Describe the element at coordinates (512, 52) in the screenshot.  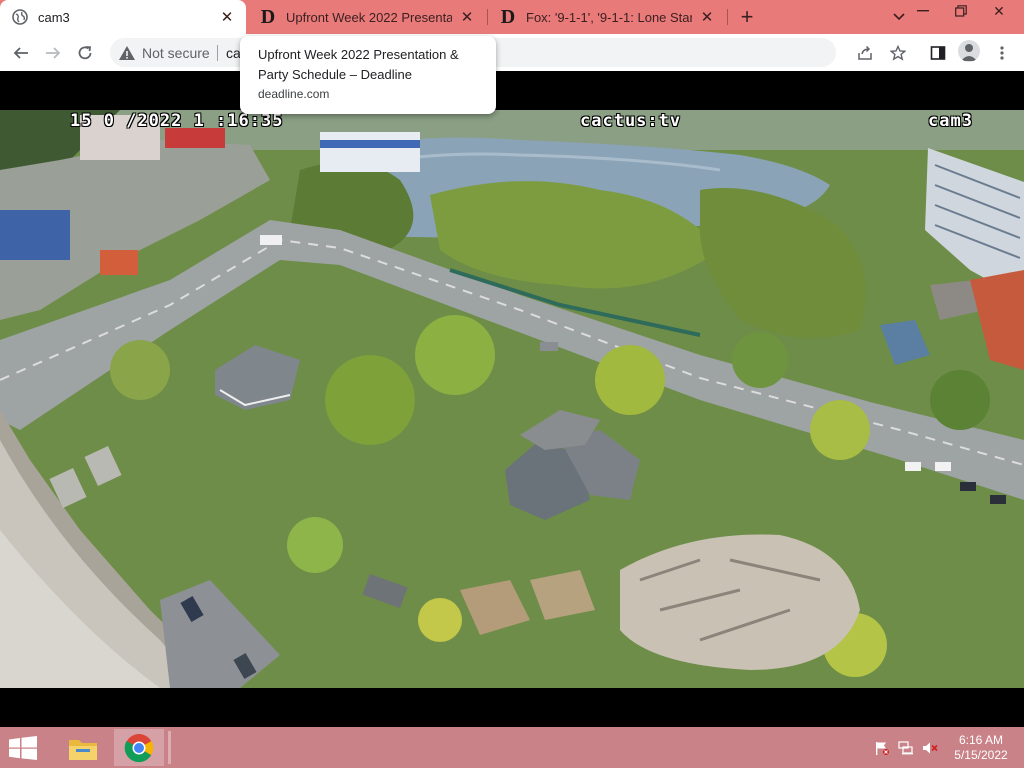
I see `browser-toolbar: Not secure ca` at that location.